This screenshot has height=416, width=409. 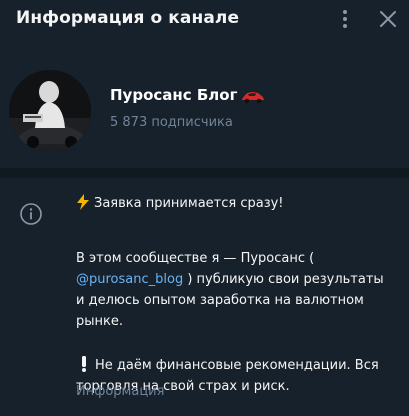 What do you see at coordinates (253, 96) in the screenshot?
I see `red-sports-car-icon` at bounding box center [253, 96].